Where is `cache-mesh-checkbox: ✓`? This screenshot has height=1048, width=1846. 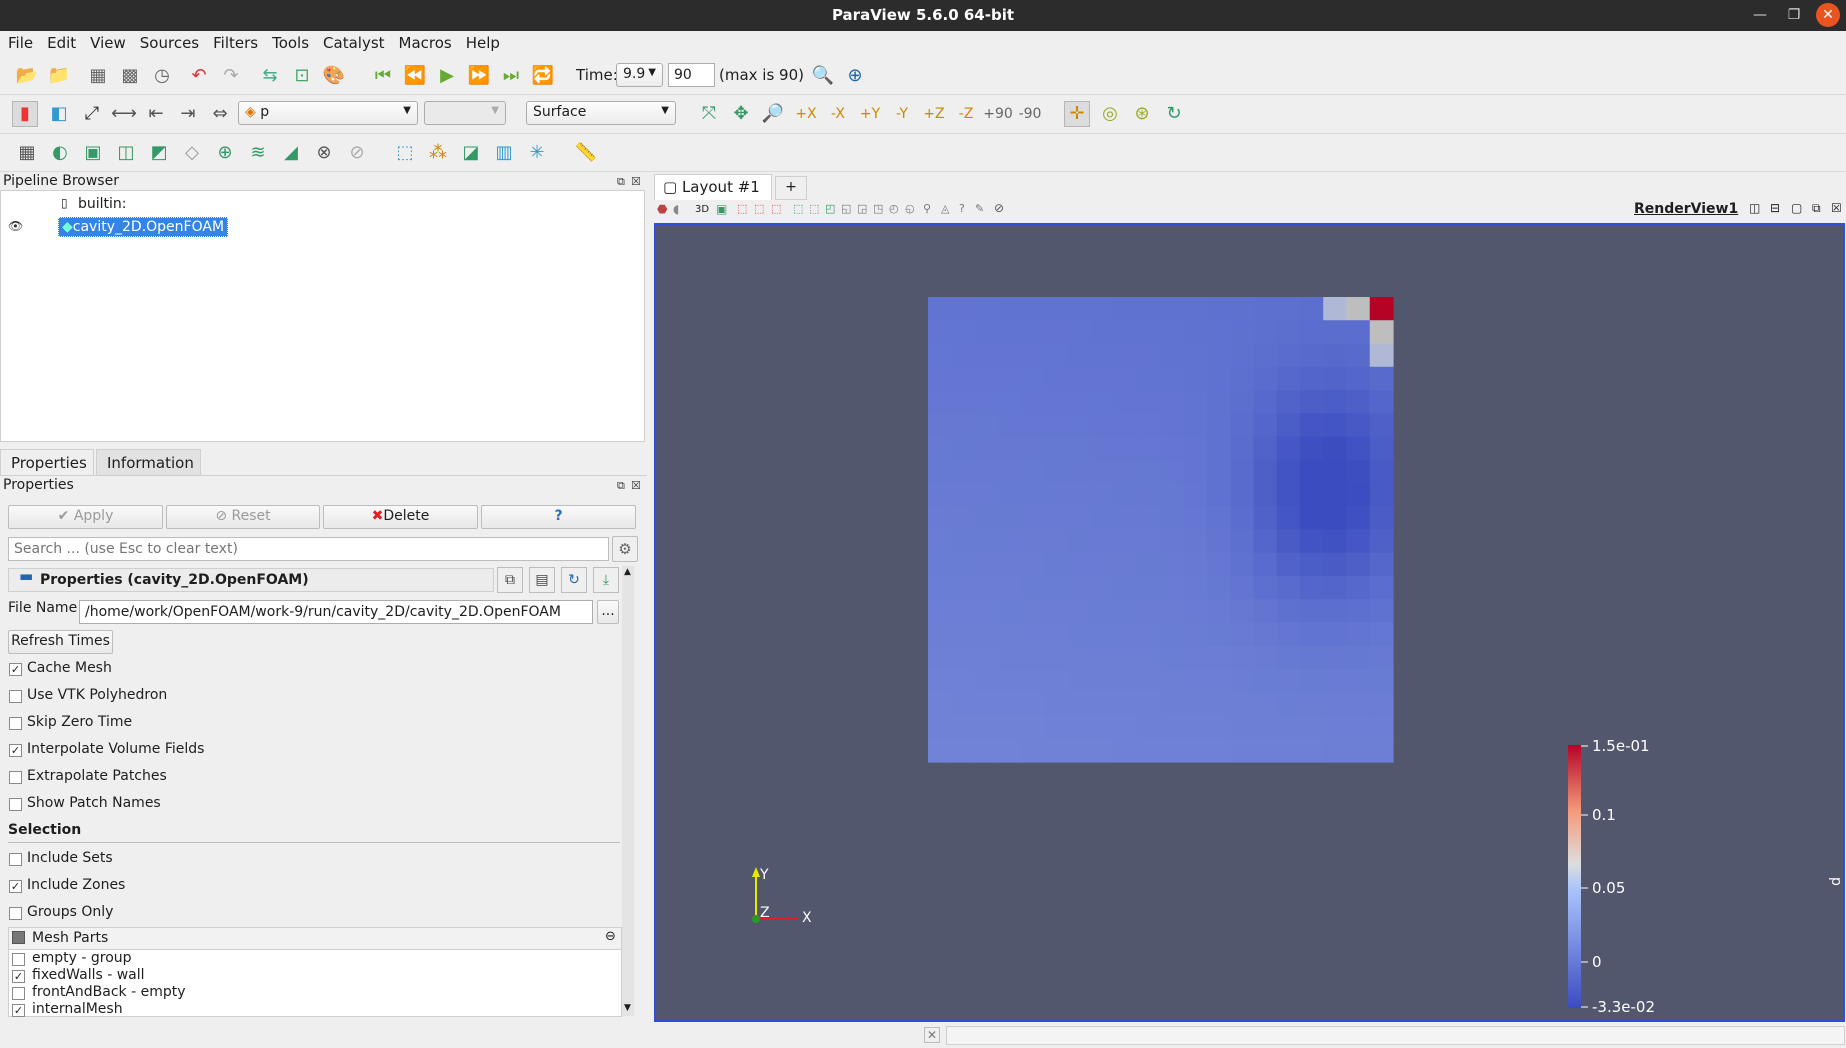 cache-mesh-checkbox: ✓ is located at coordinates (15, 669).